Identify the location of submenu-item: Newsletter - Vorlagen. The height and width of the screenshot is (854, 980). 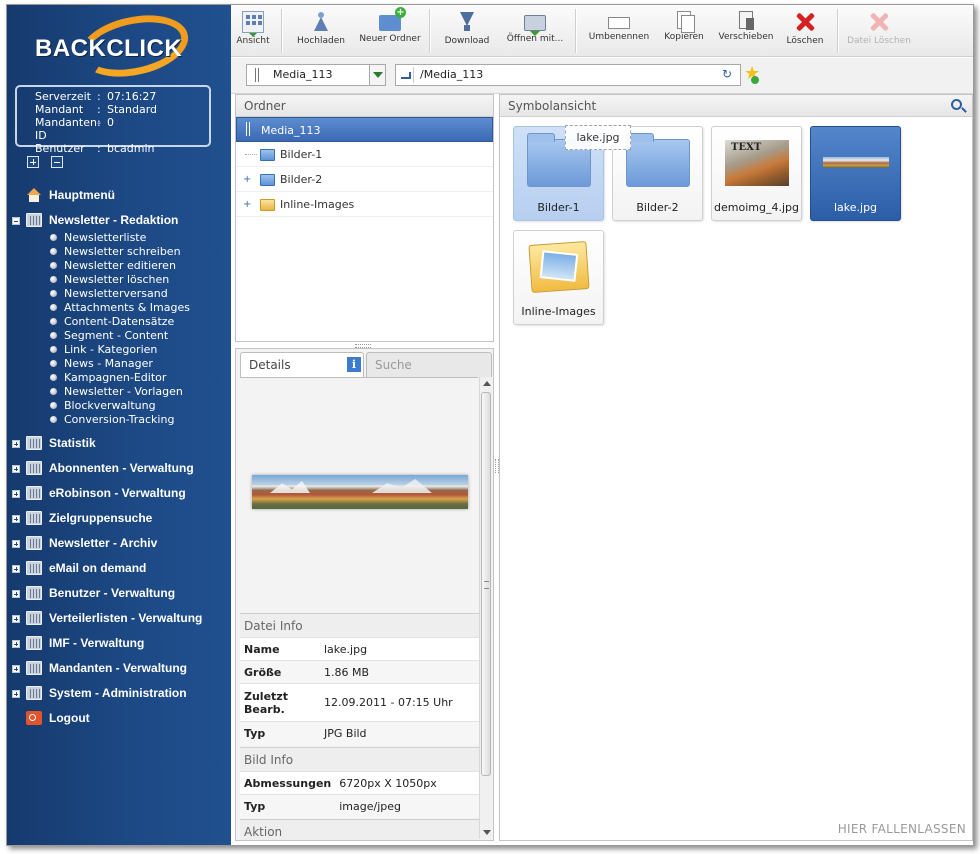
(139, 392).